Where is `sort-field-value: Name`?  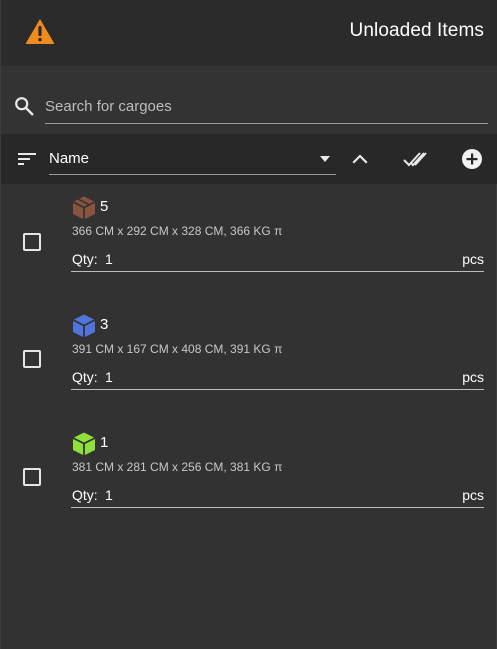
sort-field-value: Name is located at coordinates (69, 158).